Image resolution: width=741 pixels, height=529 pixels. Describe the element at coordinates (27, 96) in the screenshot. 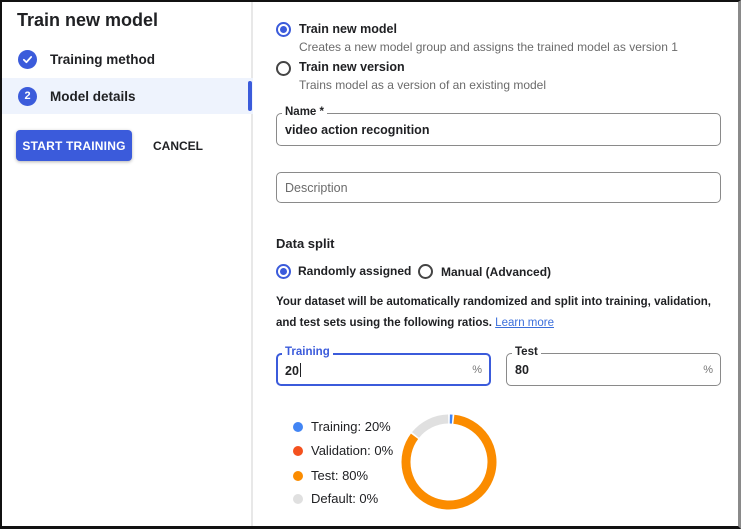

I see `step-number-badge: 2` at that location.